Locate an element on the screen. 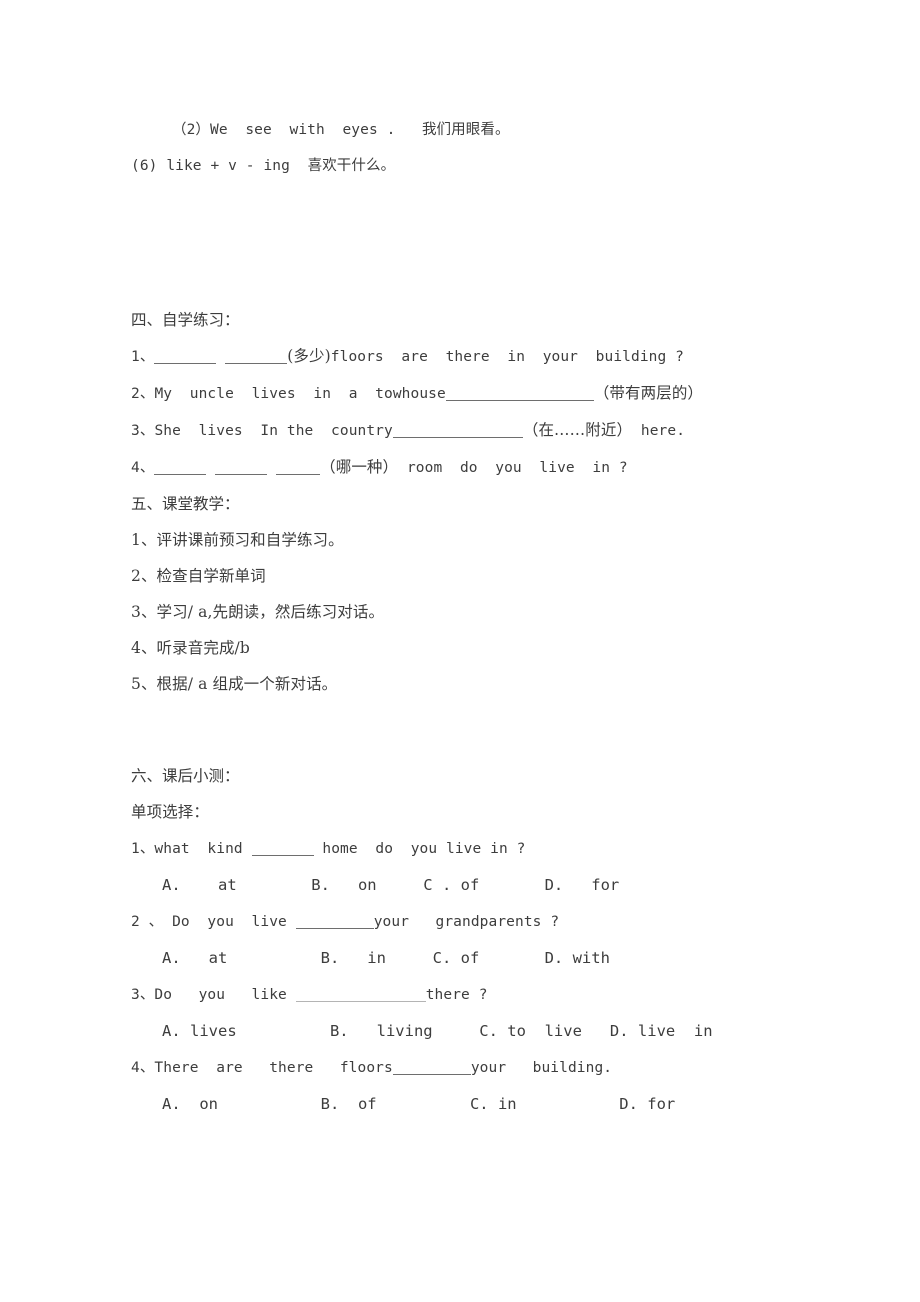  section-six-subheading: 单项选择： is located at coordinates (170, 812).